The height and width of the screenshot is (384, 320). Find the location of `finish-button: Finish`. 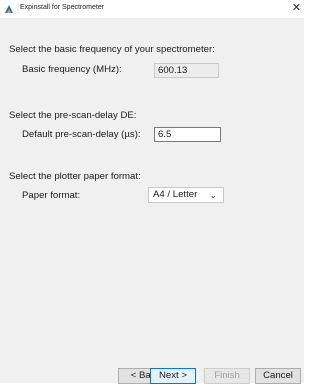

finish-button: Finish is located at coordinates (227, 376).